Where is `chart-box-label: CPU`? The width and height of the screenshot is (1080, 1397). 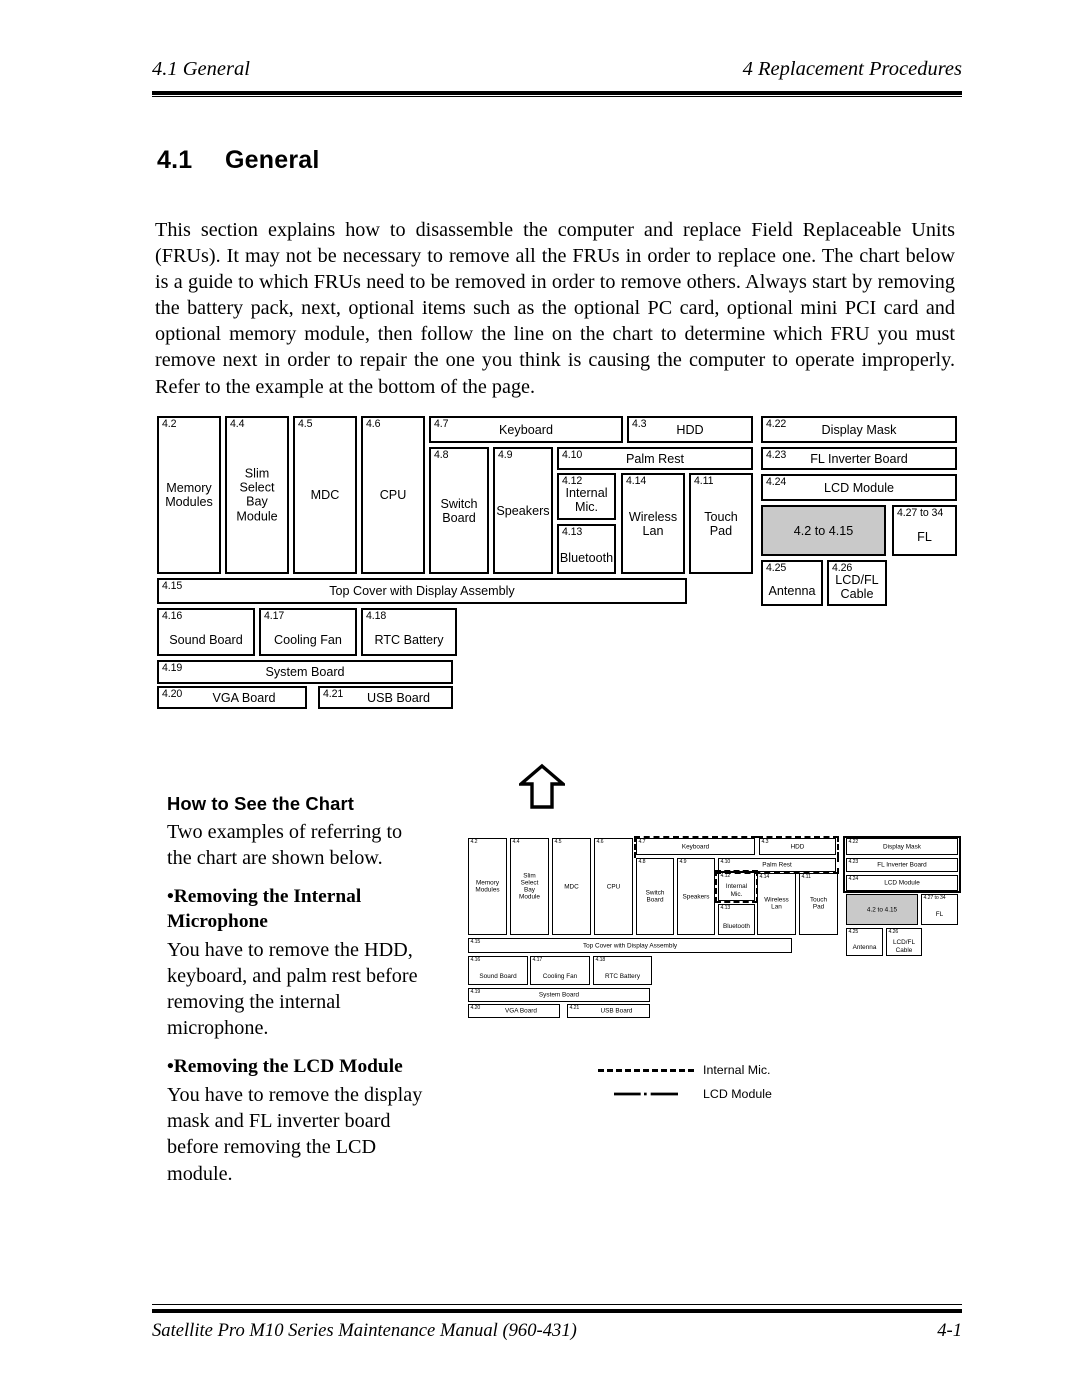 chart-box-label: CPU is located at coordinates (613, 886).